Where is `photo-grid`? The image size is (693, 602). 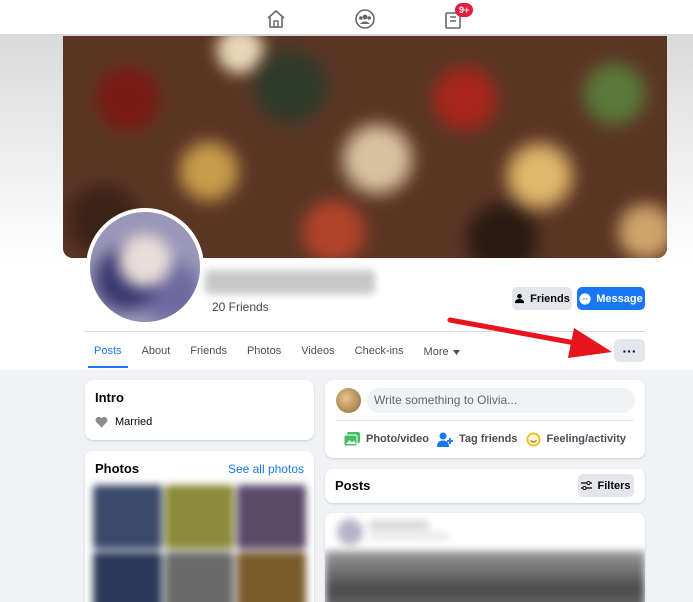 photo-grid is located at coordinates (199, 543).